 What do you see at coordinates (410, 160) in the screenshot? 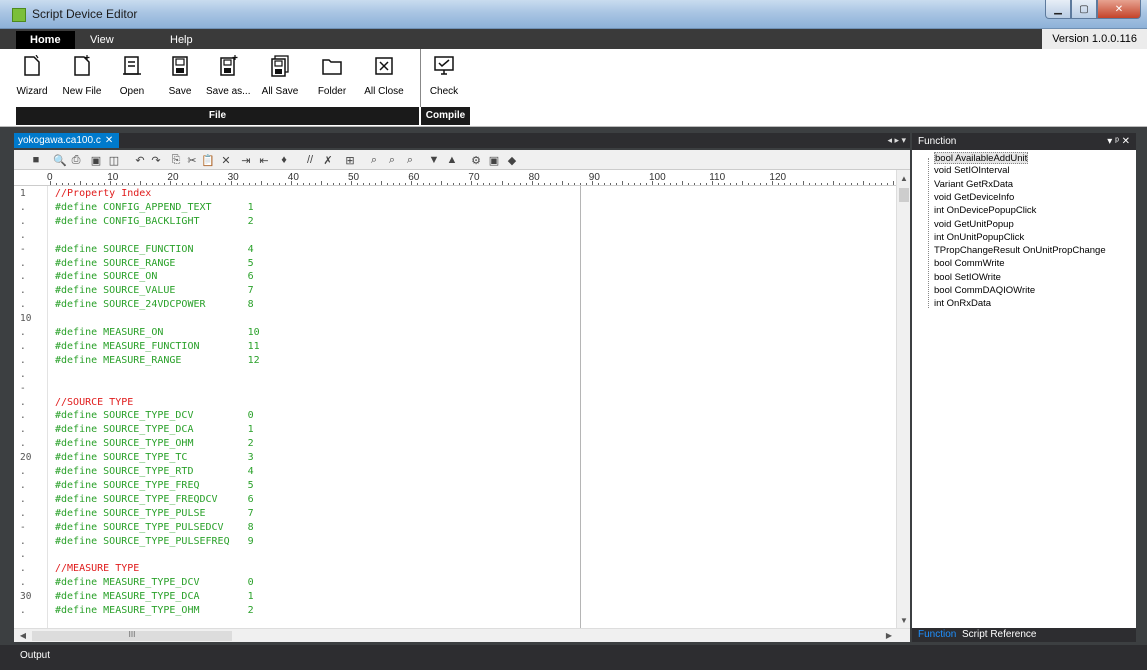
I see `find-next-icon: ⌕` at bounding box center [410, 160].